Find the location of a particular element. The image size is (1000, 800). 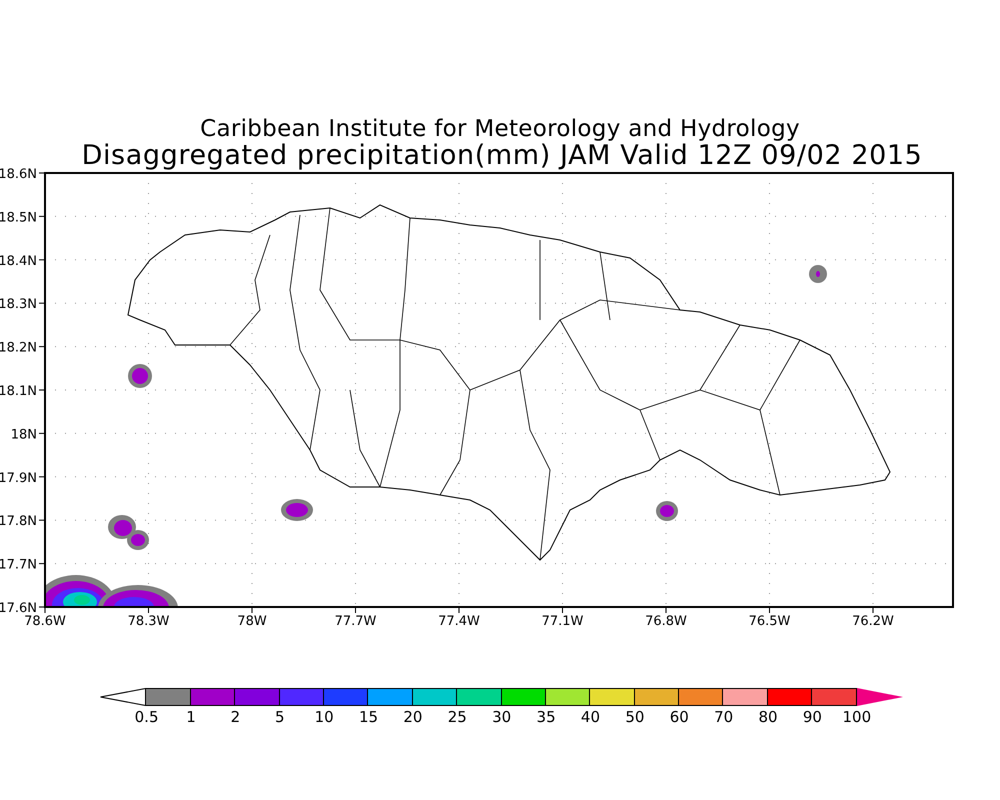

scale-label: 1 is located at coordinates (191, 717).